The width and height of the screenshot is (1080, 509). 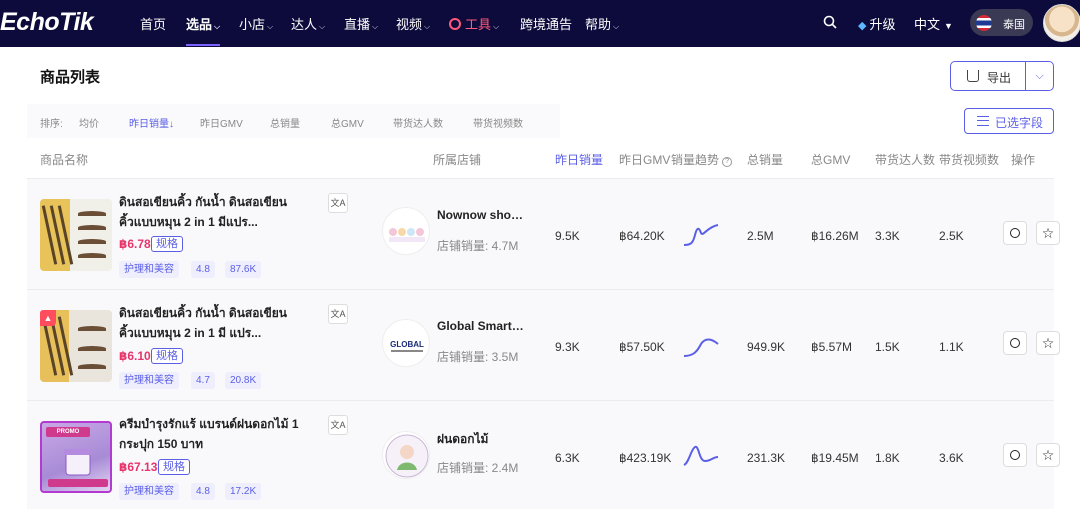 What do you see at coordinates (645, 458) in the screenshot?
I see `yesterday-gmv: ฿423.19K` at bounding box center [645, 458].